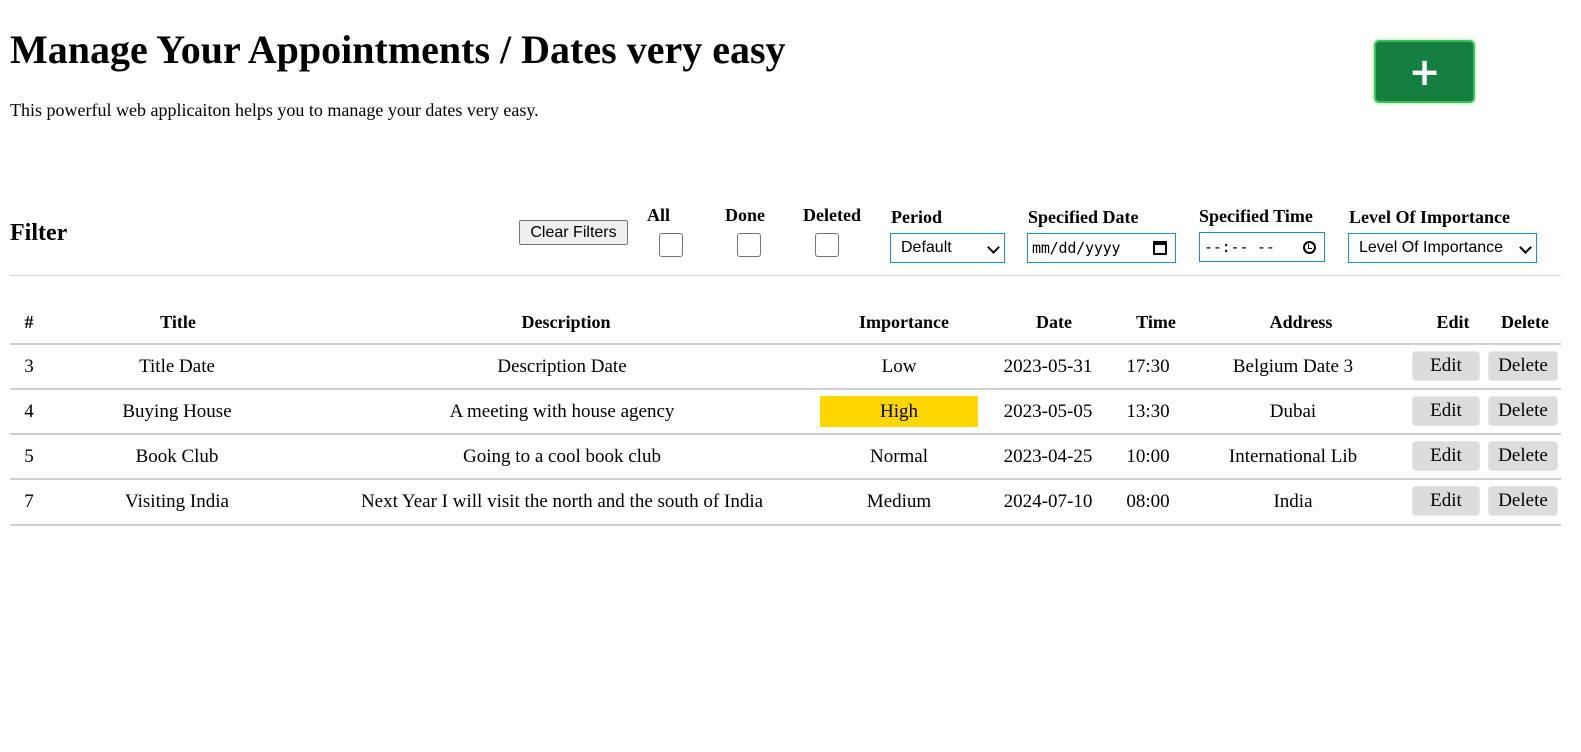  I want to click on row-index: 7, so click(29, 501).